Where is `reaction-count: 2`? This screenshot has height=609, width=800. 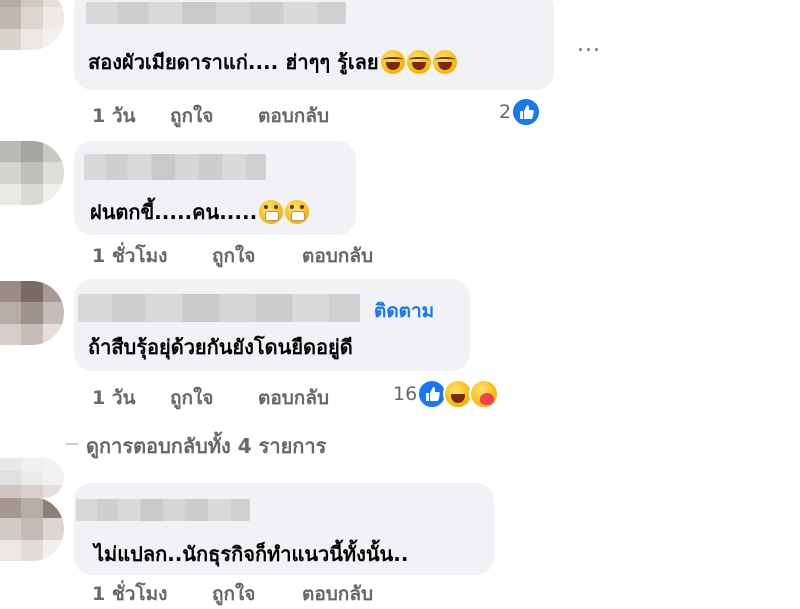 reaction-count: 2 is located at coordinates (505, 112).